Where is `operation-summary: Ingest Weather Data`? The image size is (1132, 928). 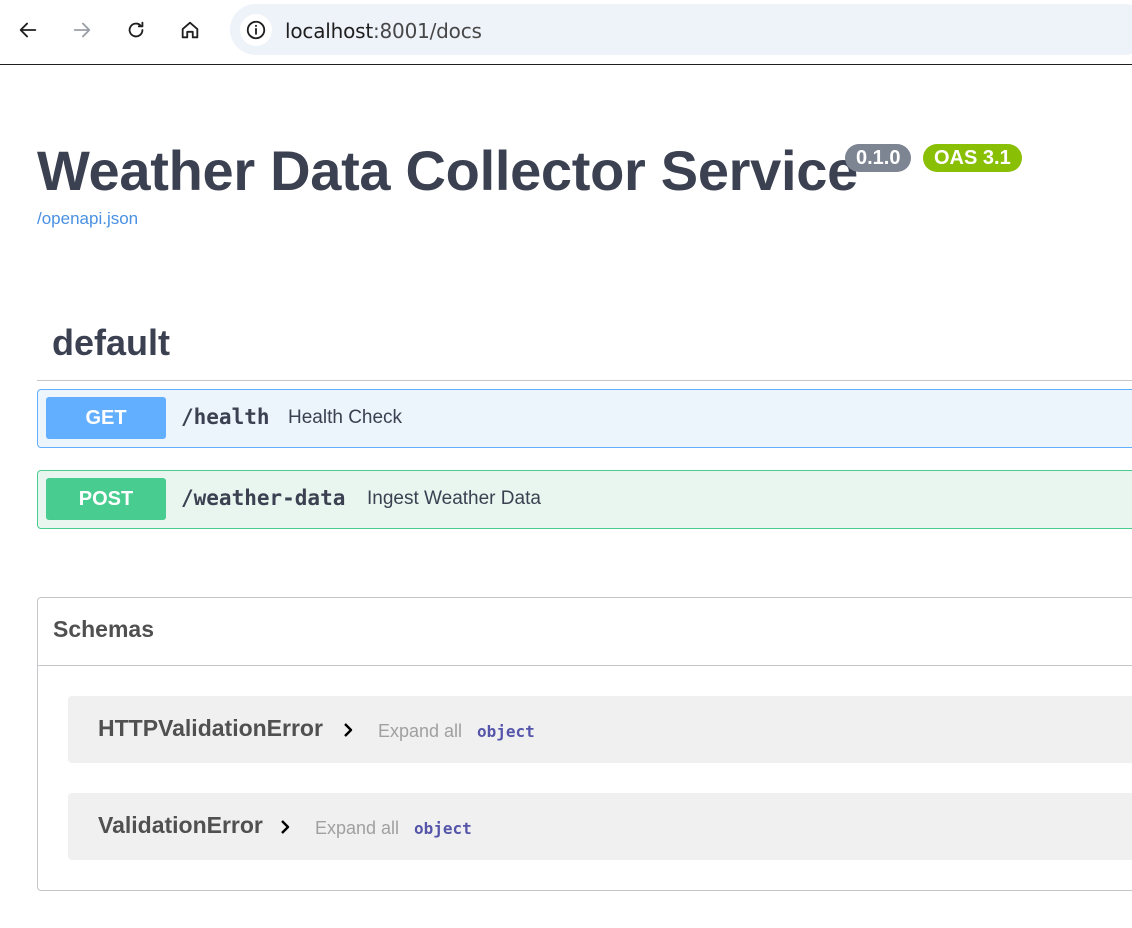 operation-summary: Ingest Weather Data is located at coordinates (454, 498).